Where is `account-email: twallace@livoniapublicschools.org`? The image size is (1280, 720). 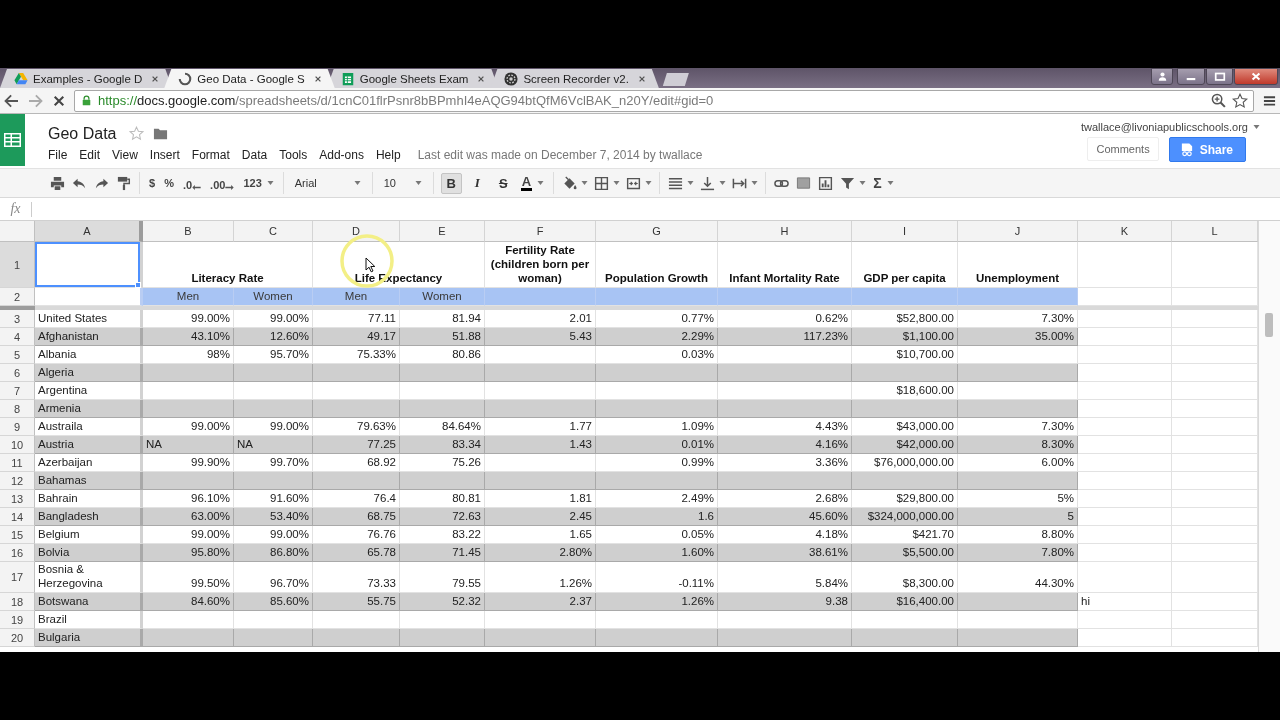
account-email: twallace@livoniapublicschools.org is located at coordinates (1164, 127).